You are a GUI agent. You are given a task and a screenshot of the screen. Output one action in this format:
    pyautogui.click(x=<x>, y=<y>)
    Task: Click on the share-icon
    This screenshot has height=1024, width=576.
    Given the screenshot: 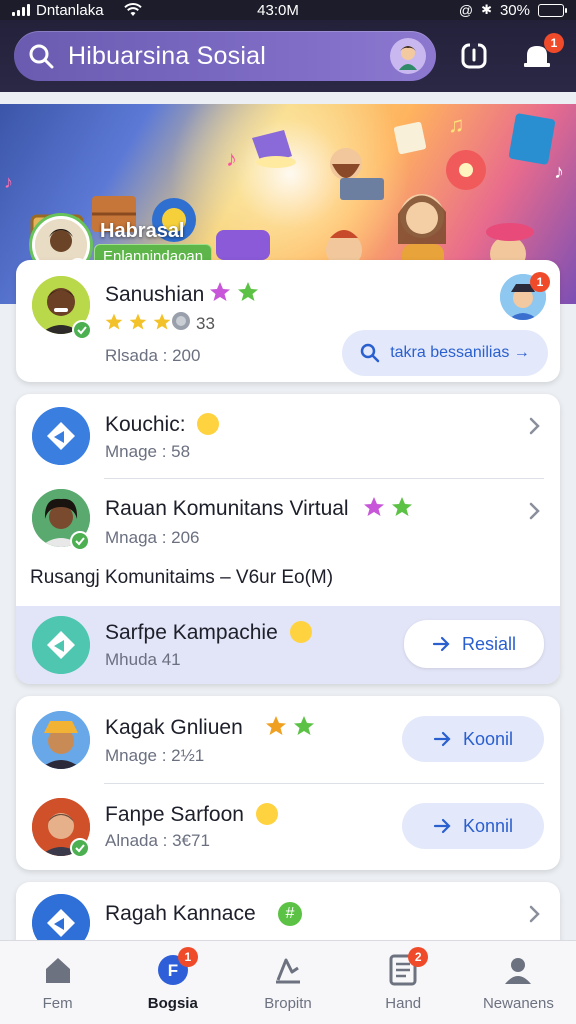 What is the action you would take?
    pyautogui.click(x=474, y=56)
    